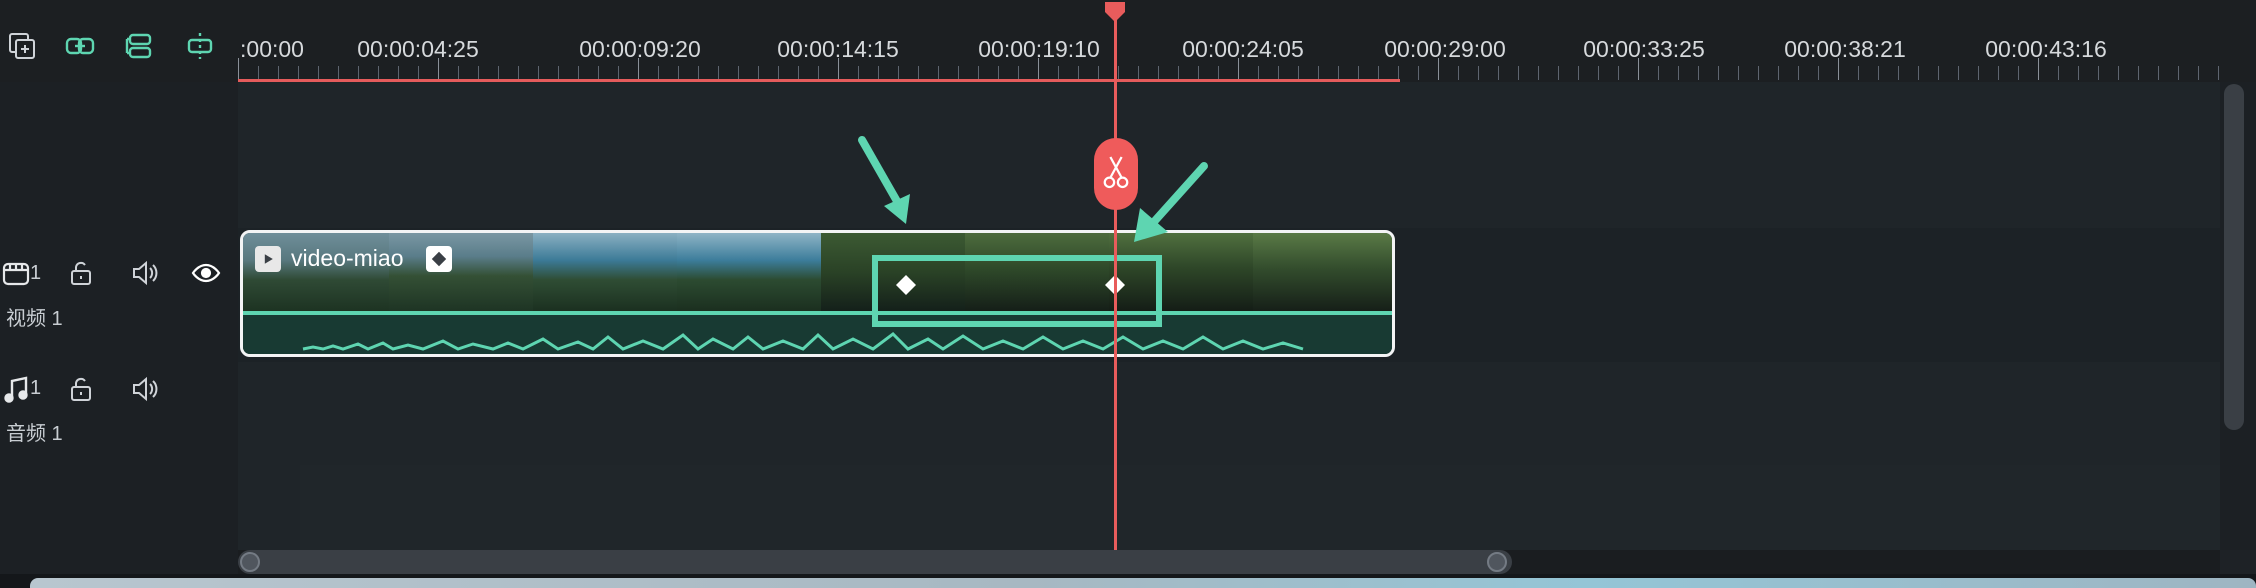 The height and width of the screenshot is (588, 2256). Describe the element at coordinates (36, 273) in the screenshot. I see `video-track-number: 1` at that location.